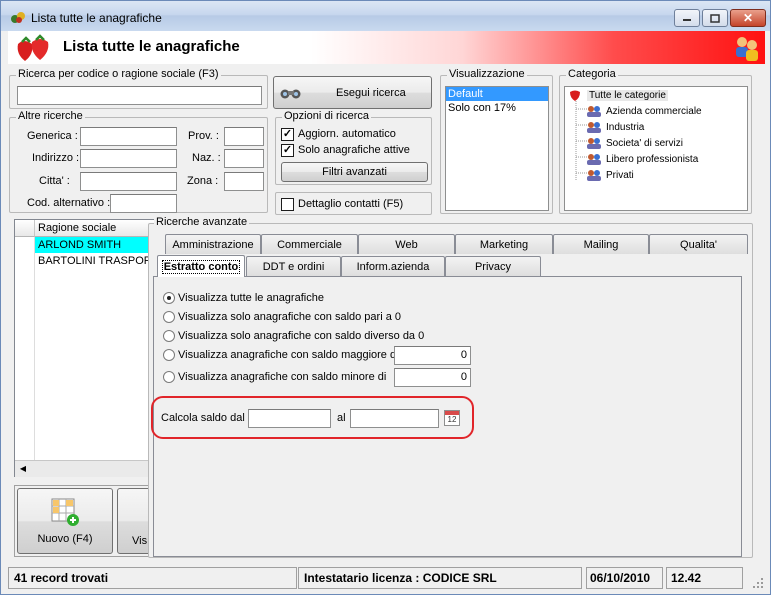  Describe the element at coordinates (393, 266) in the screenshot. I see `tab-inform-azienda: Inform.azienda` at that location.